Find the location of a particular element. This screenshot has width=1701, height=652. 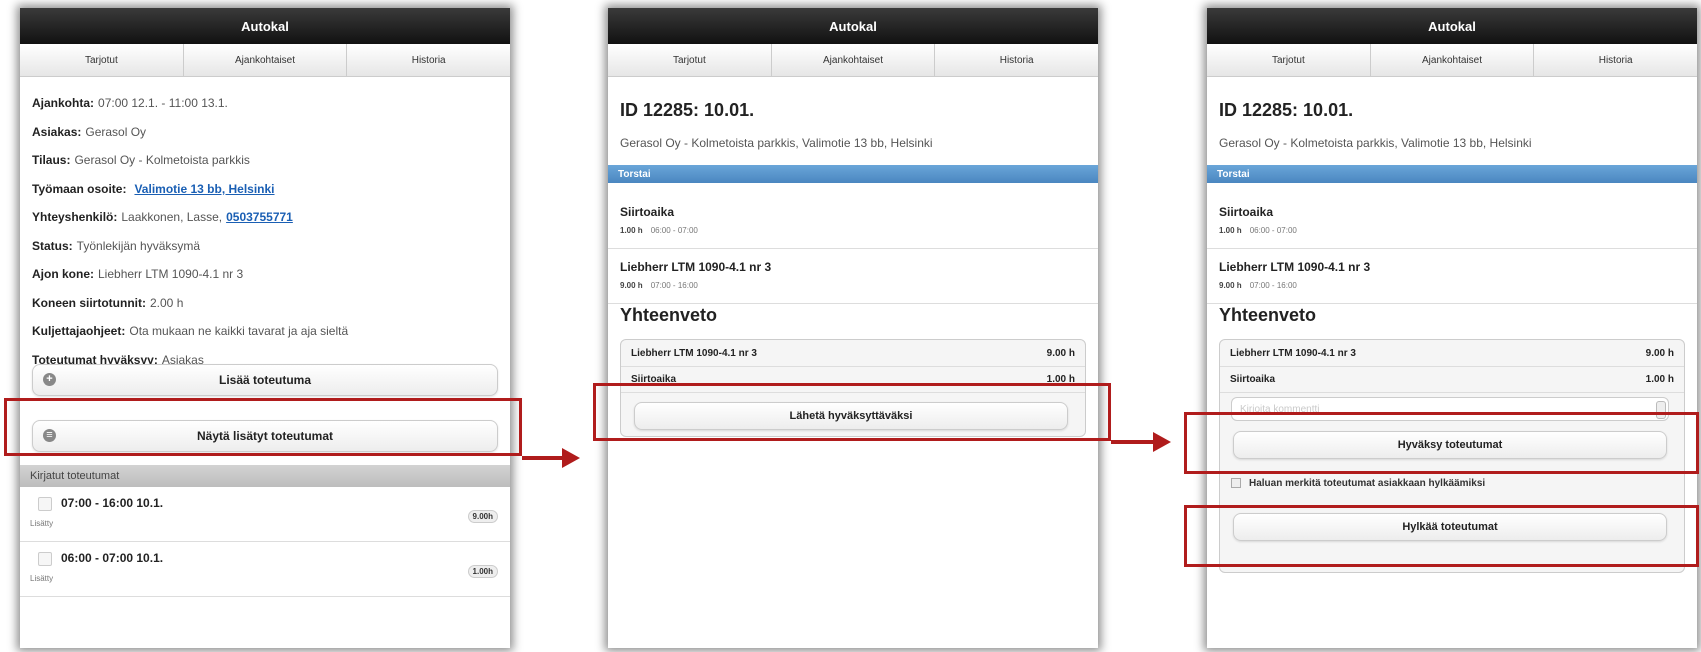

detail-tilaus: Tilaus: Gerasol Oy - Kolmetoista parkkis is located at coordinates (141, 160).